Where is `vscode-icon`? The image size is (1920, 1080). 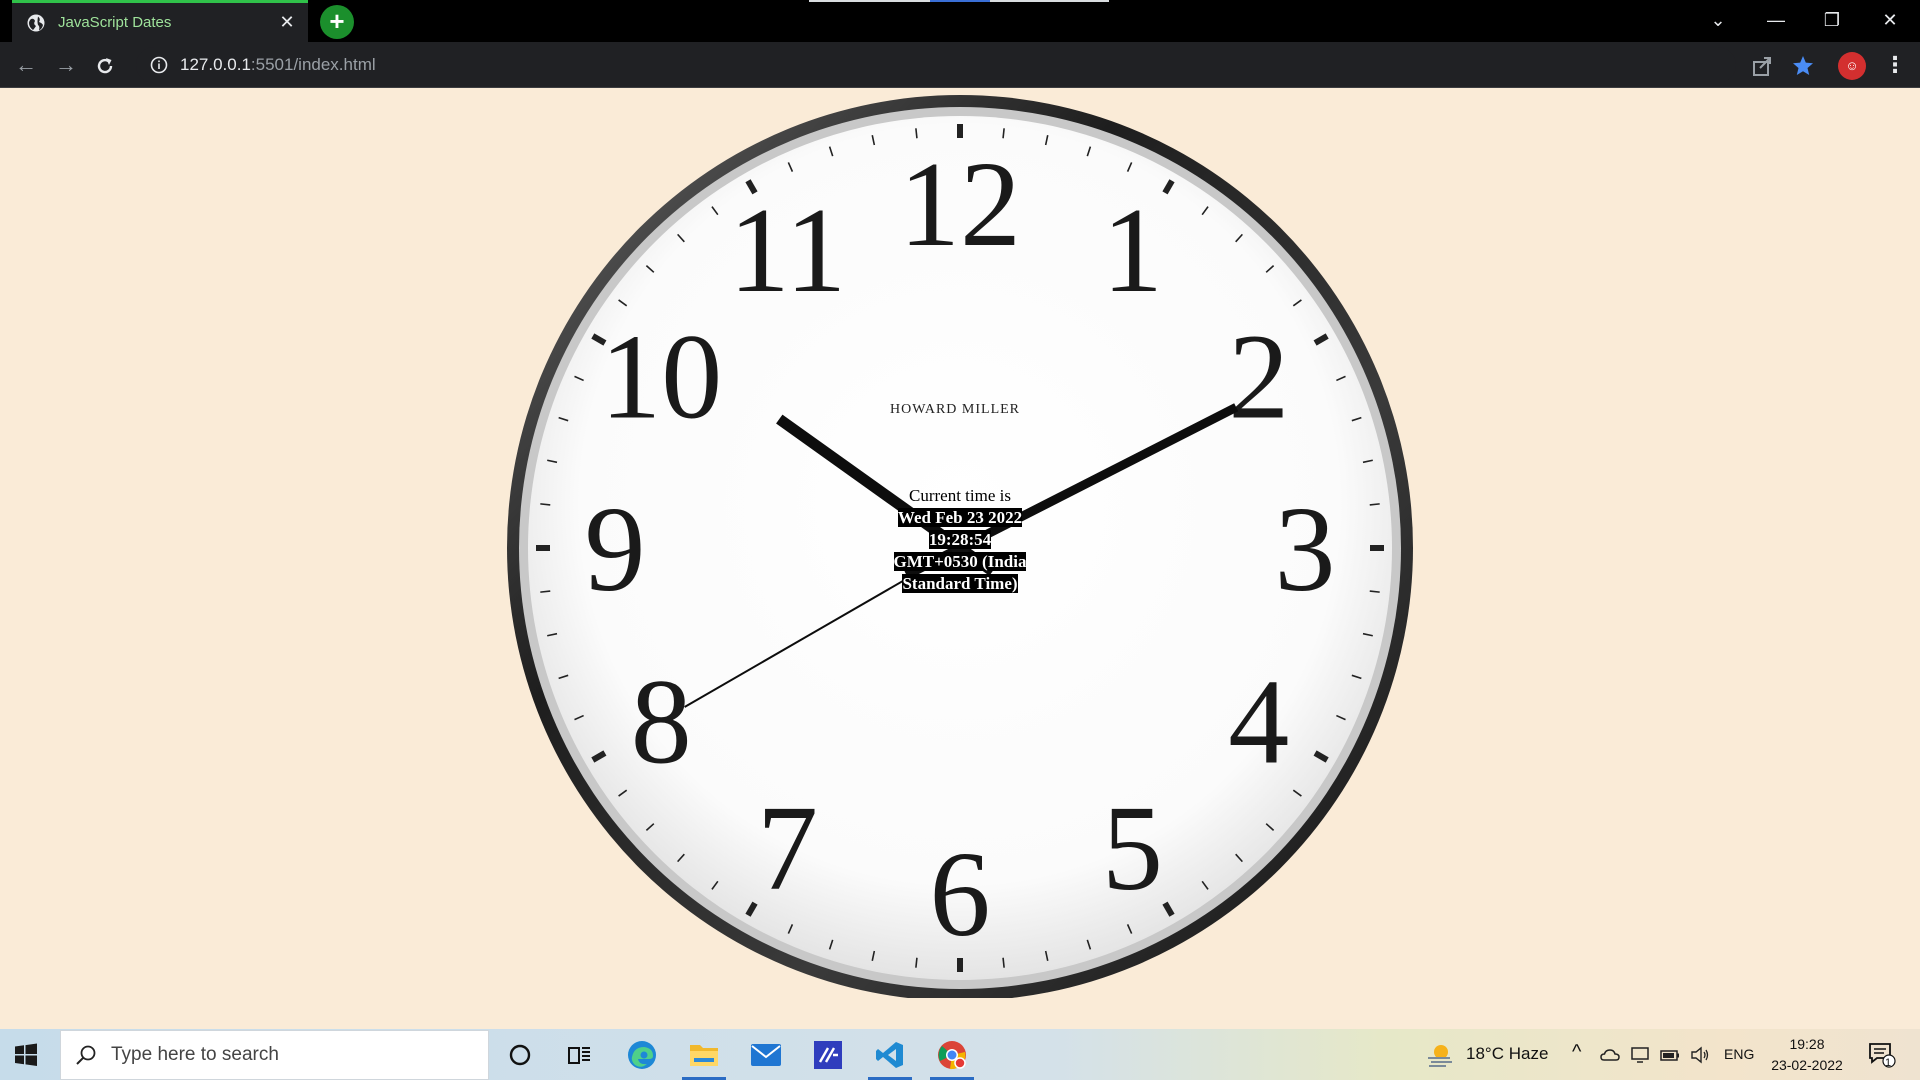
vscode-icon is located at coordinates (890, 1054).